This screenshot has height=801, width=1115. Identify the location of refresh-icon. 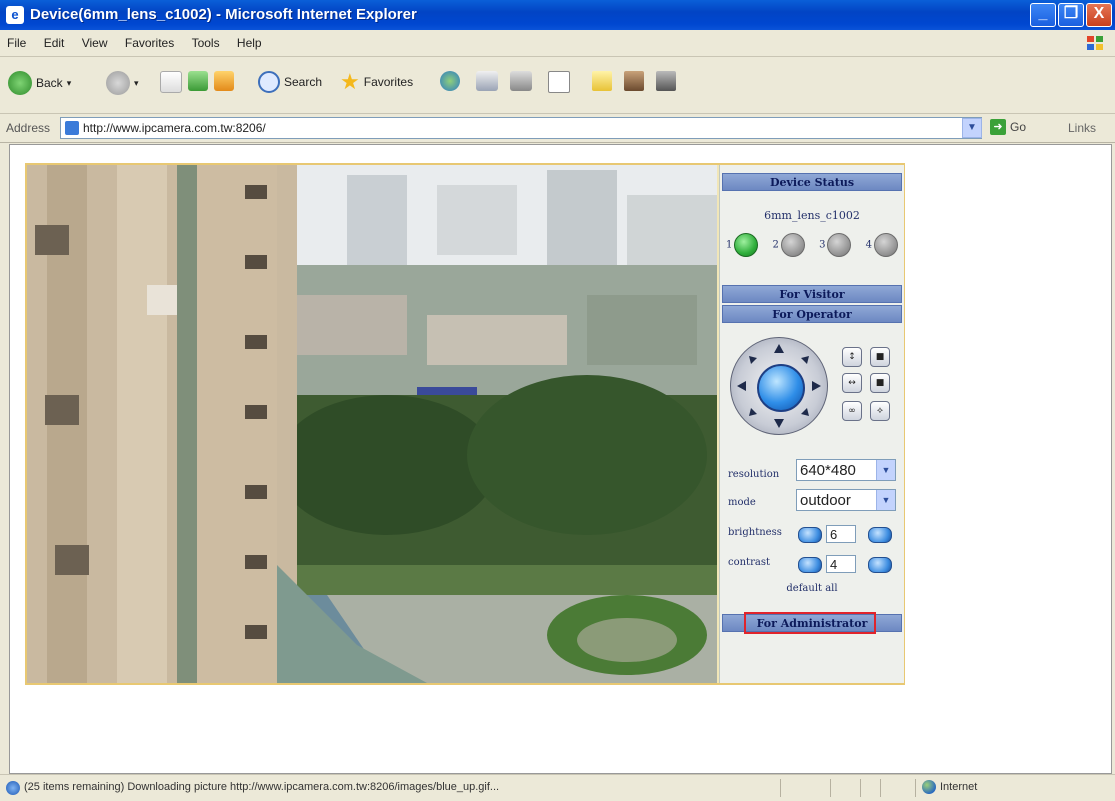
(198, 81).